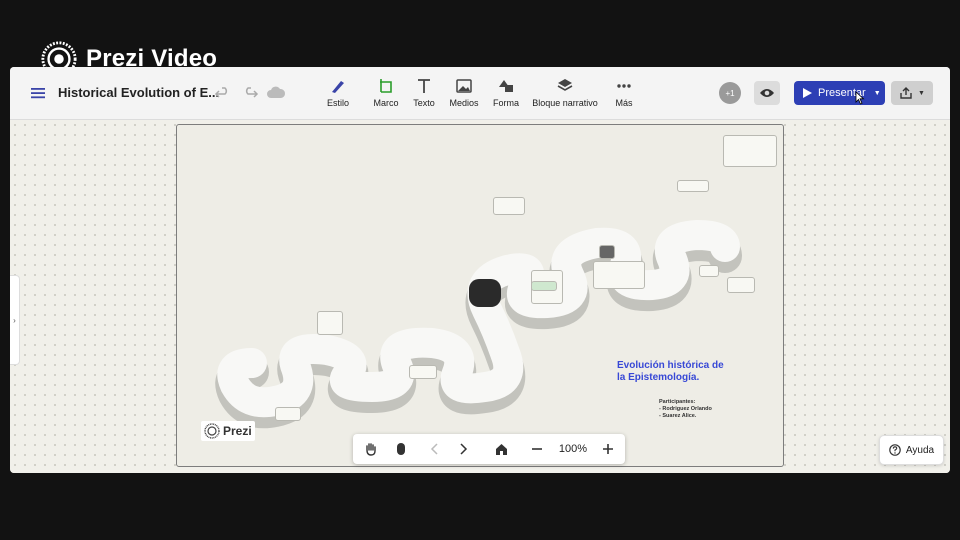 This screenshot has height=540, width=960. I want to click on mouse-icon, so click(401, 449).